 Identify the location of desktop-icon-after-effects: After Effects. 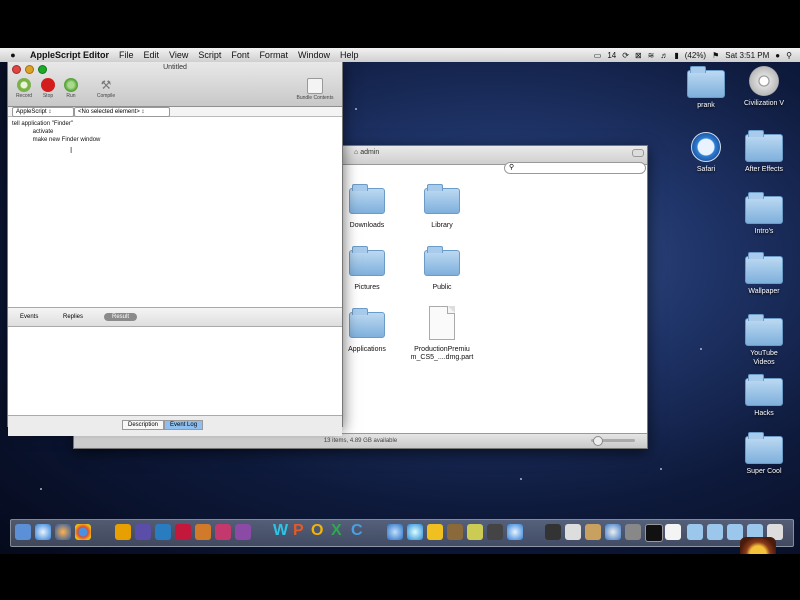
(764, 152).